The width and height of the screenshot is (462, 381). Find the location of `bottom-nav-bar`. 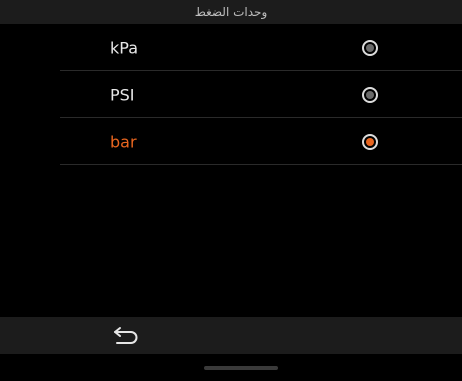

bottom-nav-bar is located at coordinates (231, 335).